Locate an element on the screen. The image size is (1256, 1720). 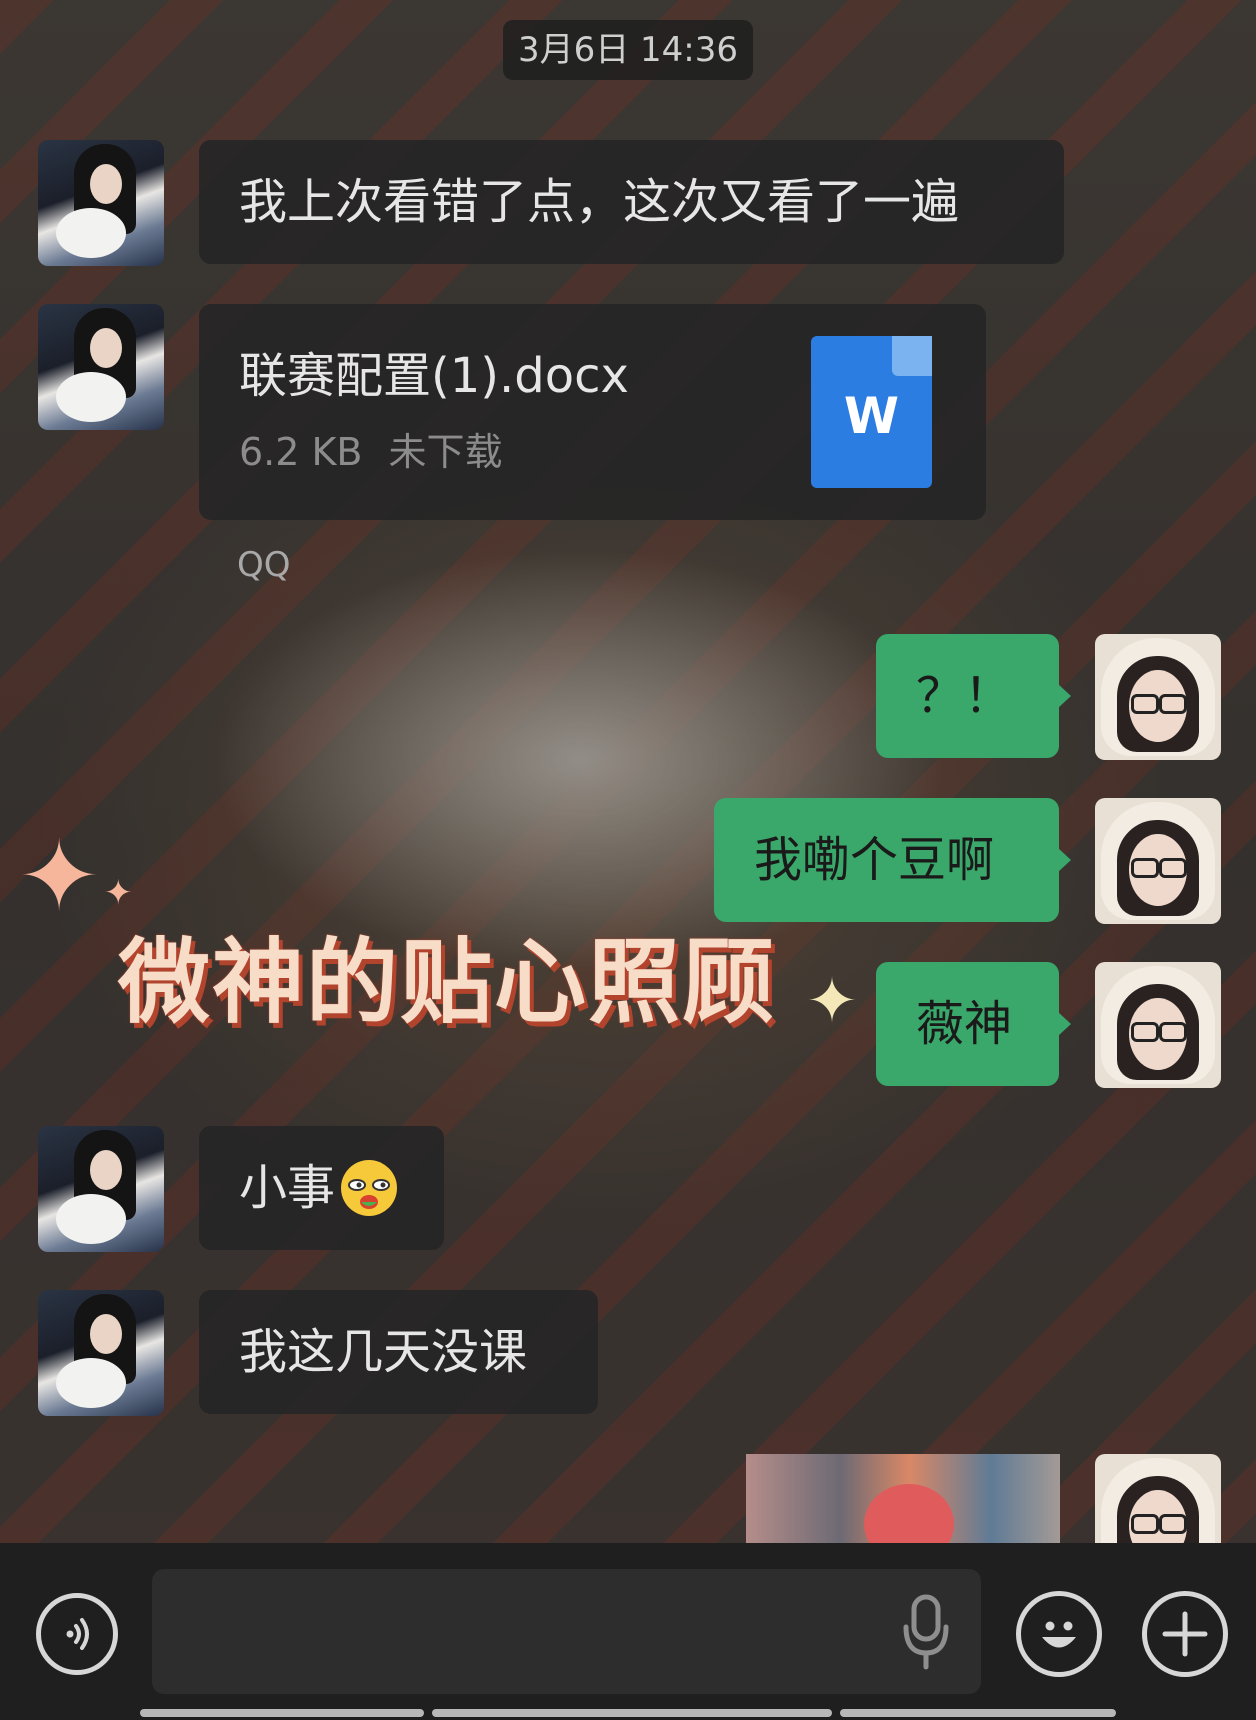
emoji-button is located at coordinates (1059, 1634).